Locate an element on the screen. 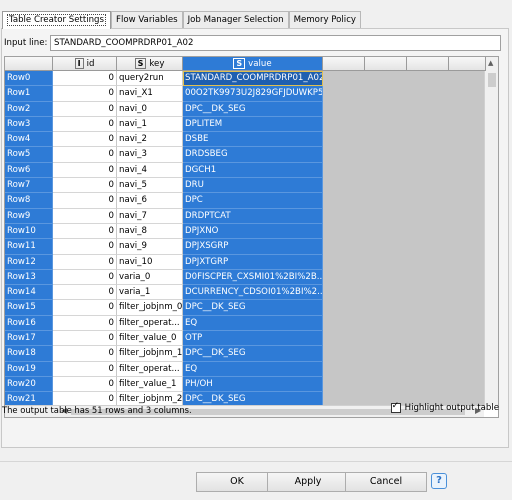 The width and height of the screenshot is (512, 500). vertical-scrollbar: ▲ is located at coordinates (491, 231).